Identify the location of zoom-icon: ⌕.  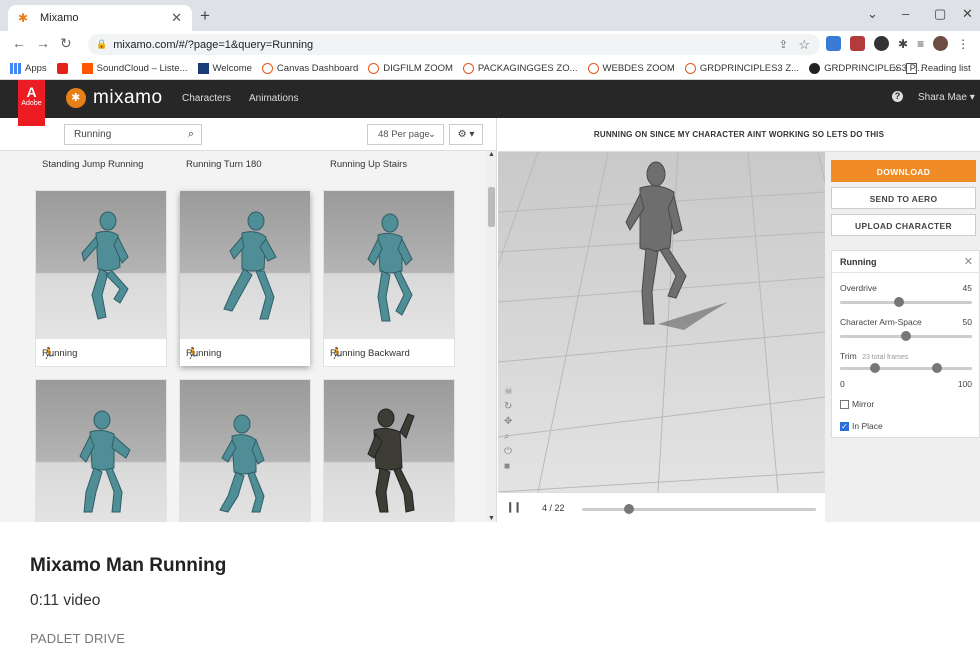
(508, 436).